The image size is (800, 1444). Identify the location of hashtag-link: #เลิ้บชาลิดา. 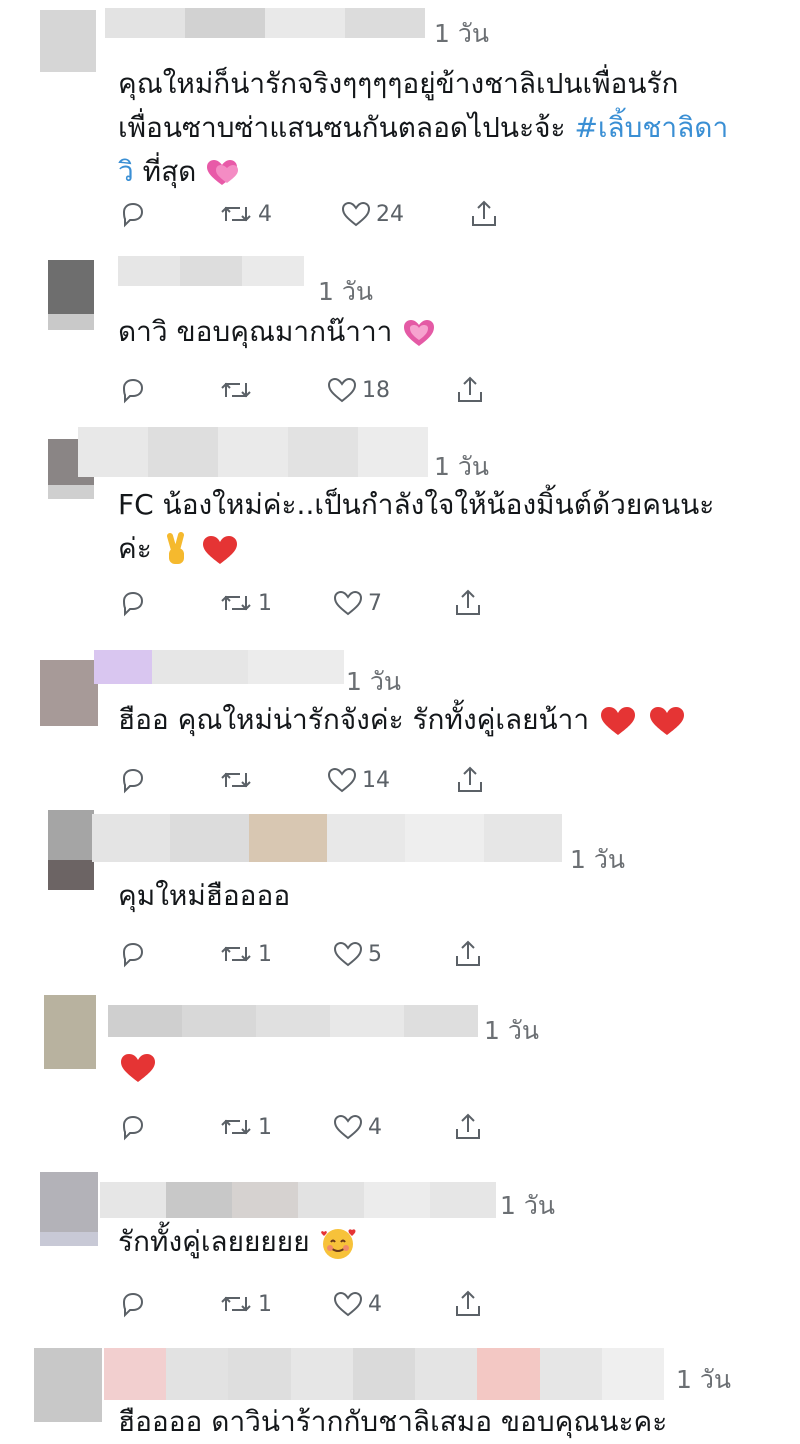
(651, 127).